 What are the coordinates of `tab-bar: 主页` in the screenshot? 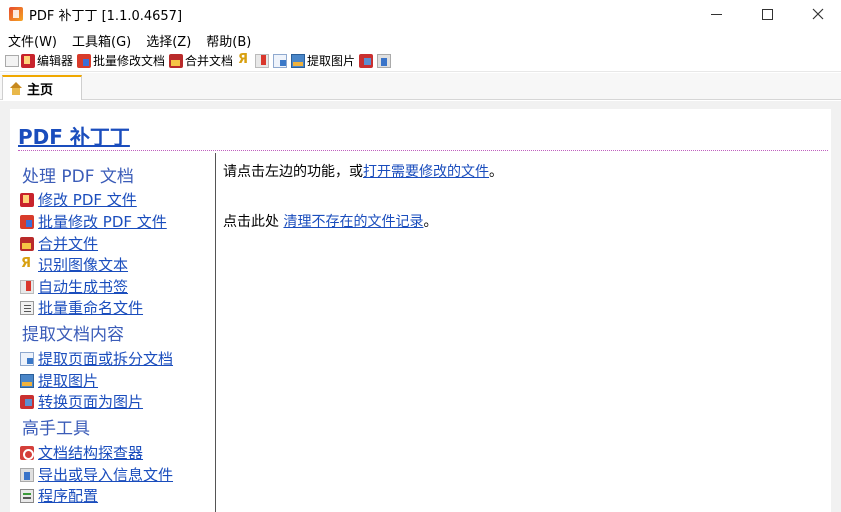 It's located at (420, 86).